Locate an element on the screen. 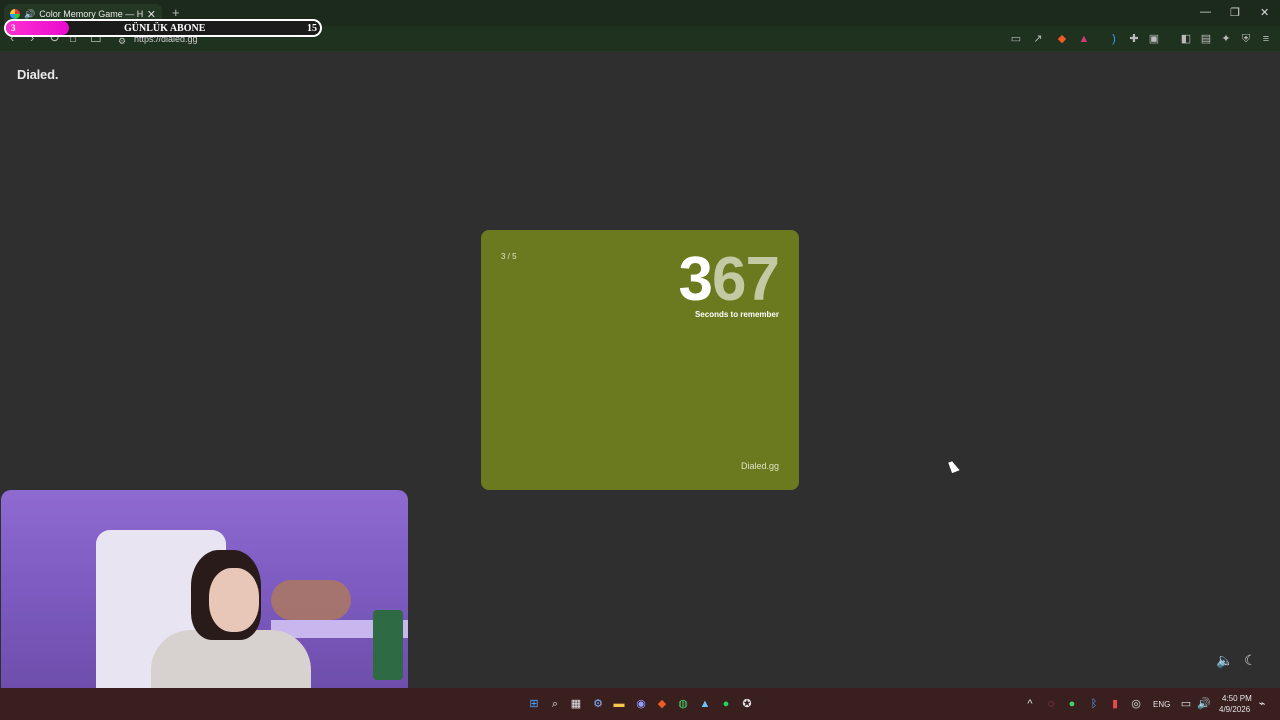 This screenshot has height=720, width=1280. start-icon: ⊞ is located at coordinates (534, 704).